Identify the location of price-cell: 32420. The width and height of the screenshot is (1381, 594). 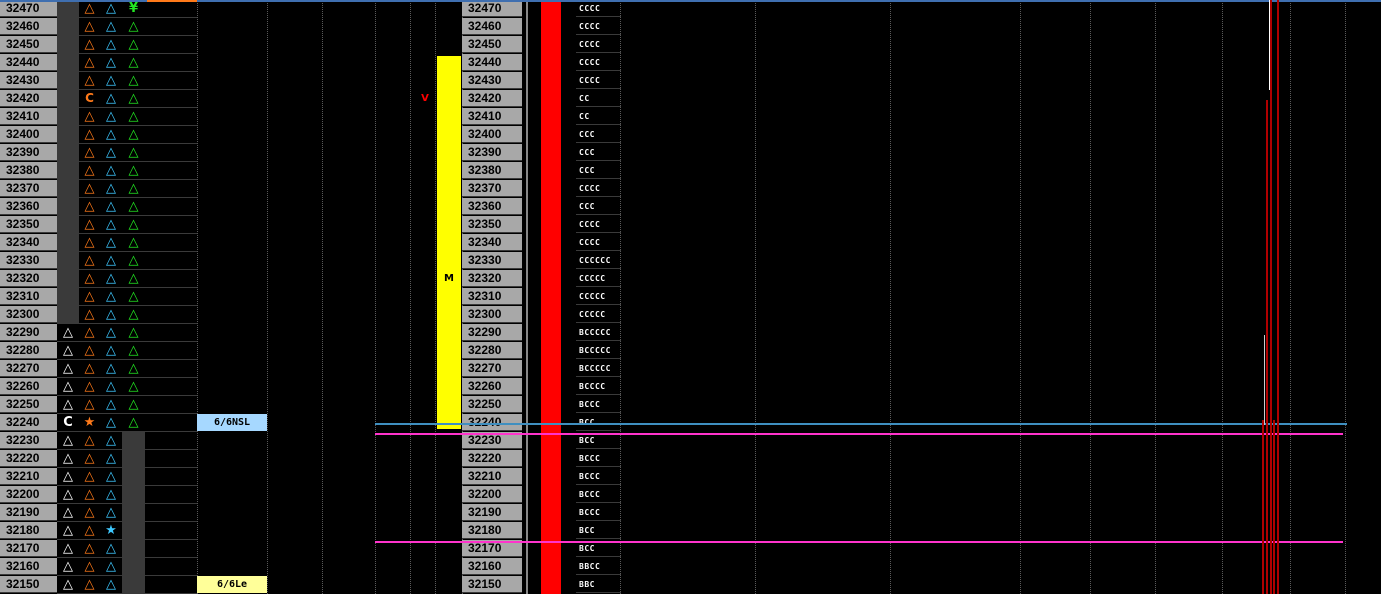
(28, 98).